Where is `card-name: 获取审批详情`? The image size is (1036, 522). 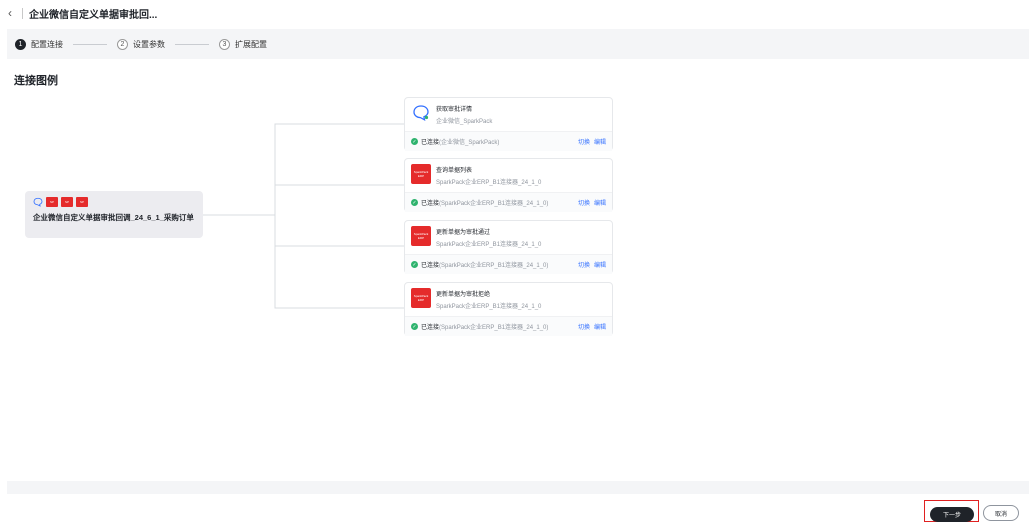
card-name: 获取审批详情 is located at coordinates (454, 110).